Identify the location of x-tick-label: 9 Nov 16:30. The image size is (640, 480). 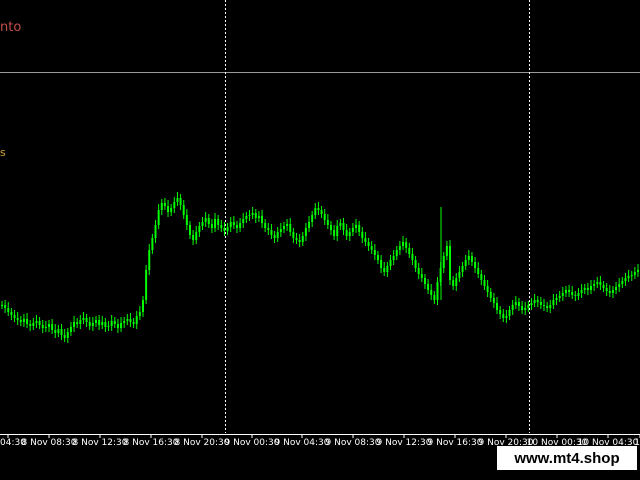
(455, 443).